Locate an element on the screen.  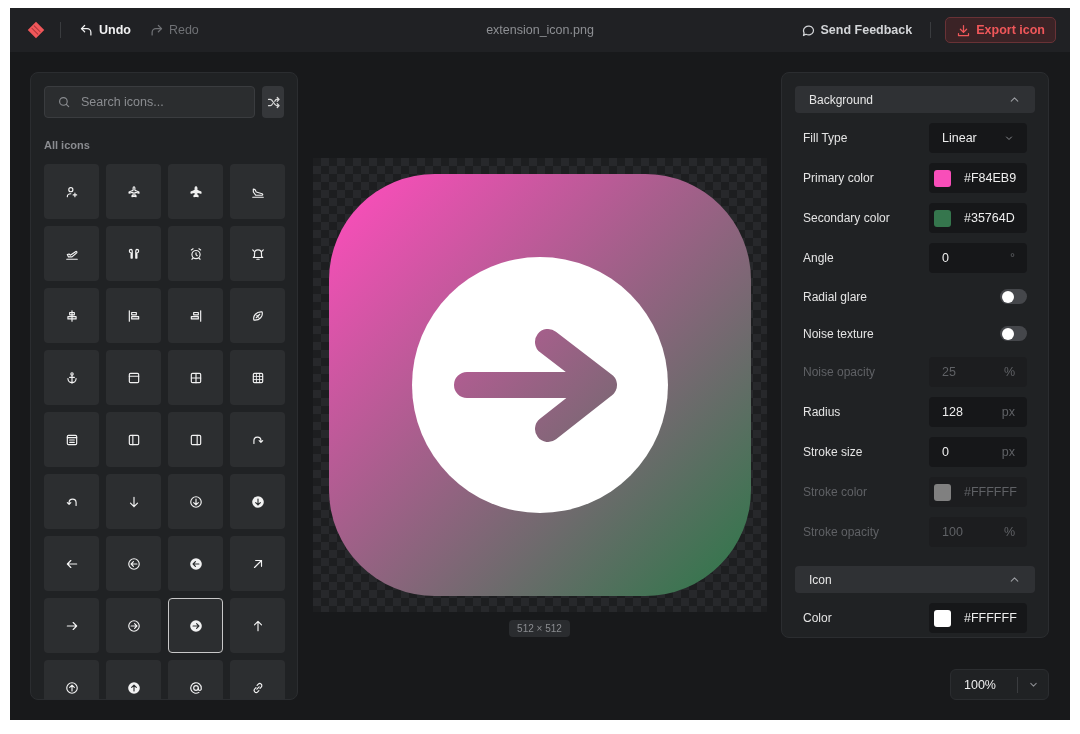
section-header: Background is located at coordinates (915, 99).